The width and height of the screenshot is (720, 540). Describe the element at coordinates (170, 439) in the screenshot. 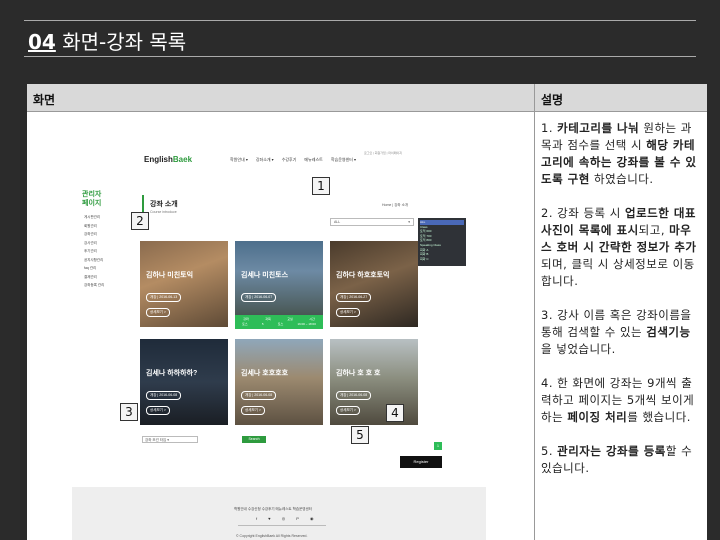

I see `search-input: 강좌 조건 타입 ▾` at that location.